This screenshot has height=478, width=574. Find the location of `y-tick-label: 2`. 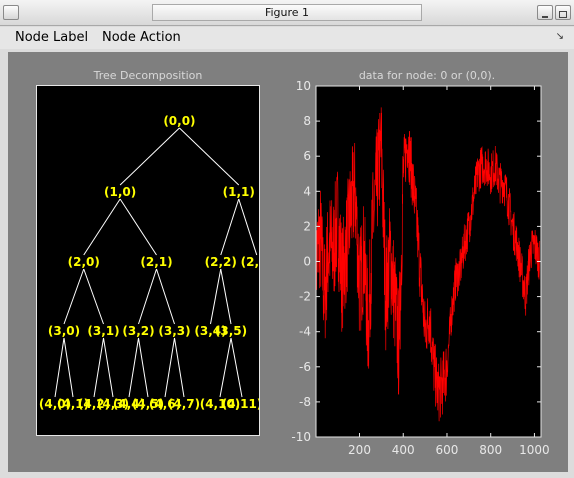

y-tick-label: 2 is located at coordinates (307, 226).